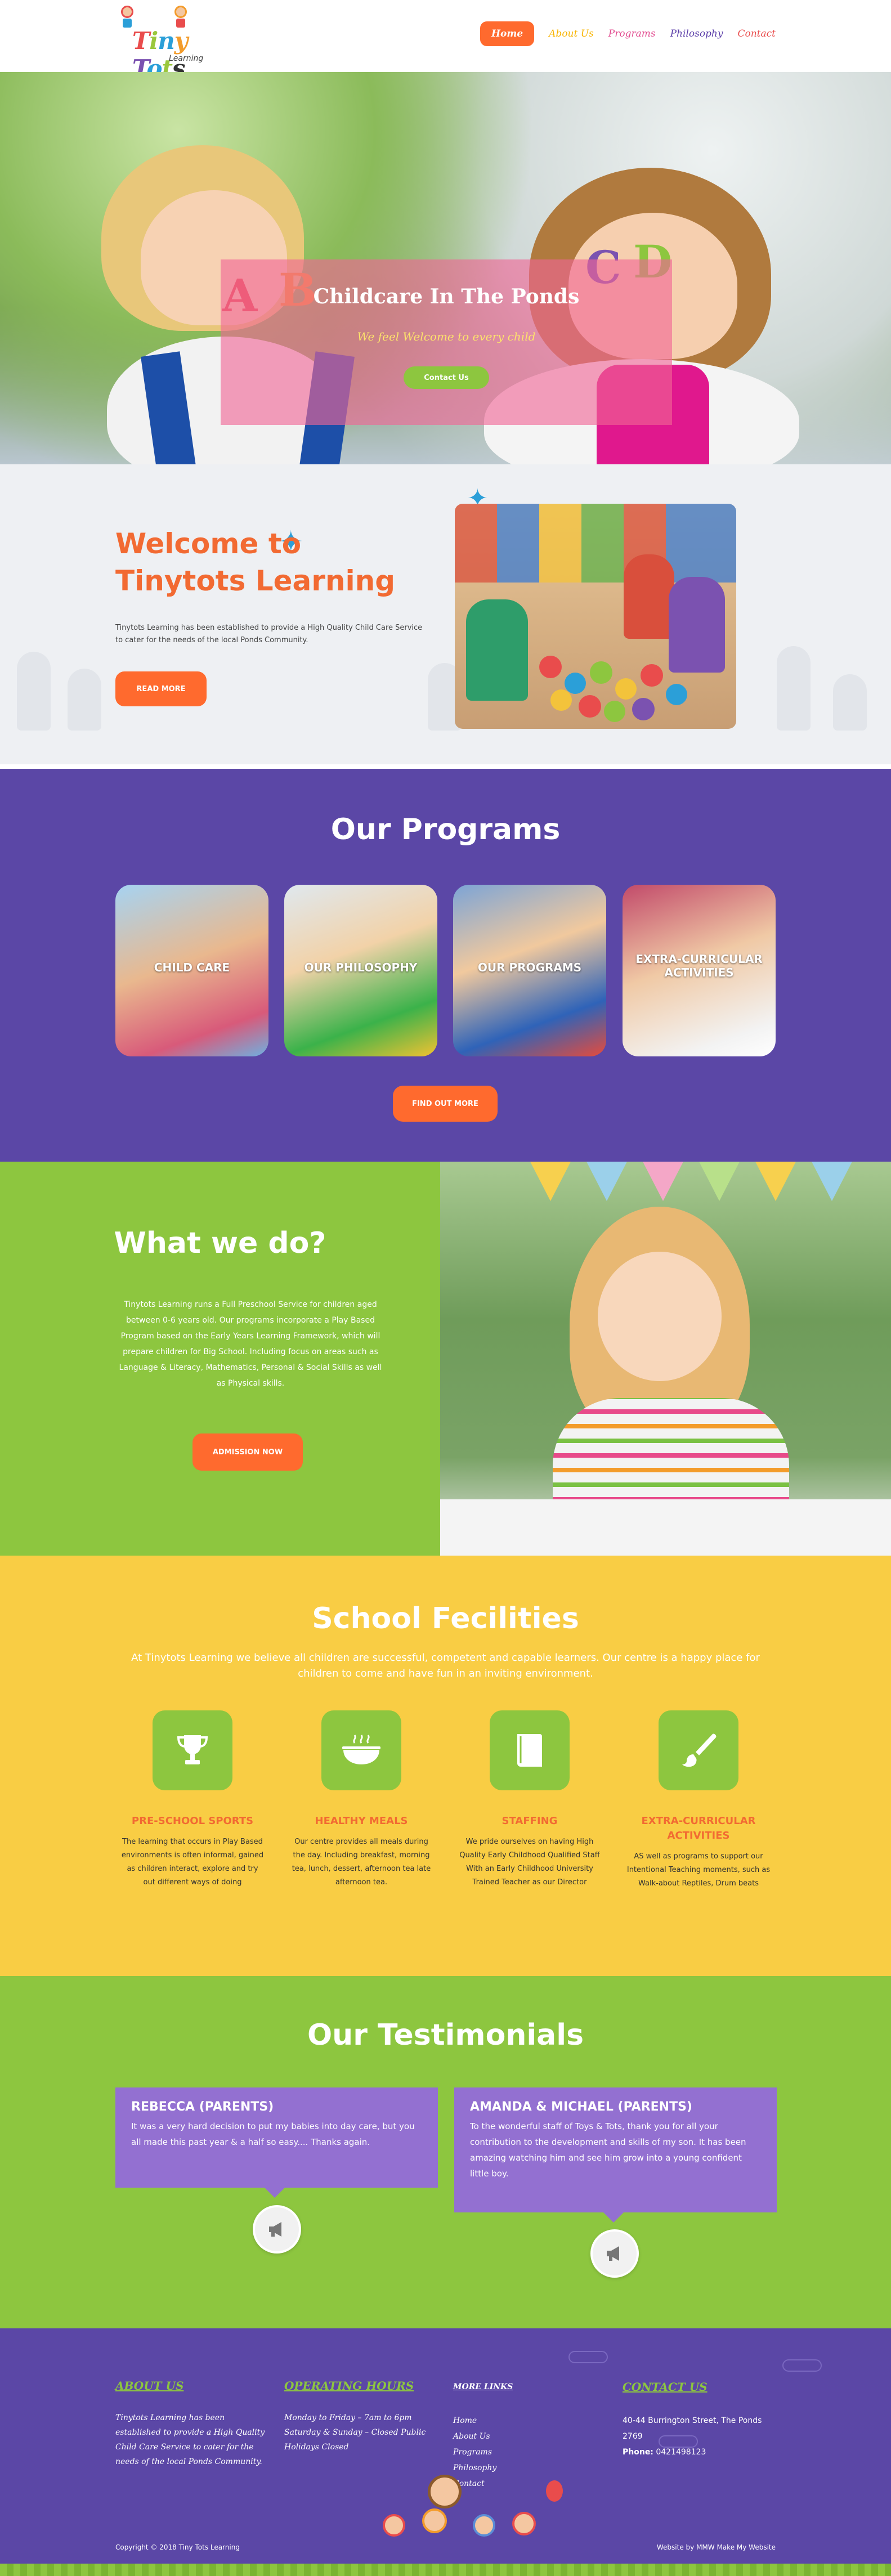 The width and height of the screenshot is (891, 2576). What do you see at coordinates (595, 616) in the screenshot?
I see `welcome-photo` at bounding box center [595, 616].